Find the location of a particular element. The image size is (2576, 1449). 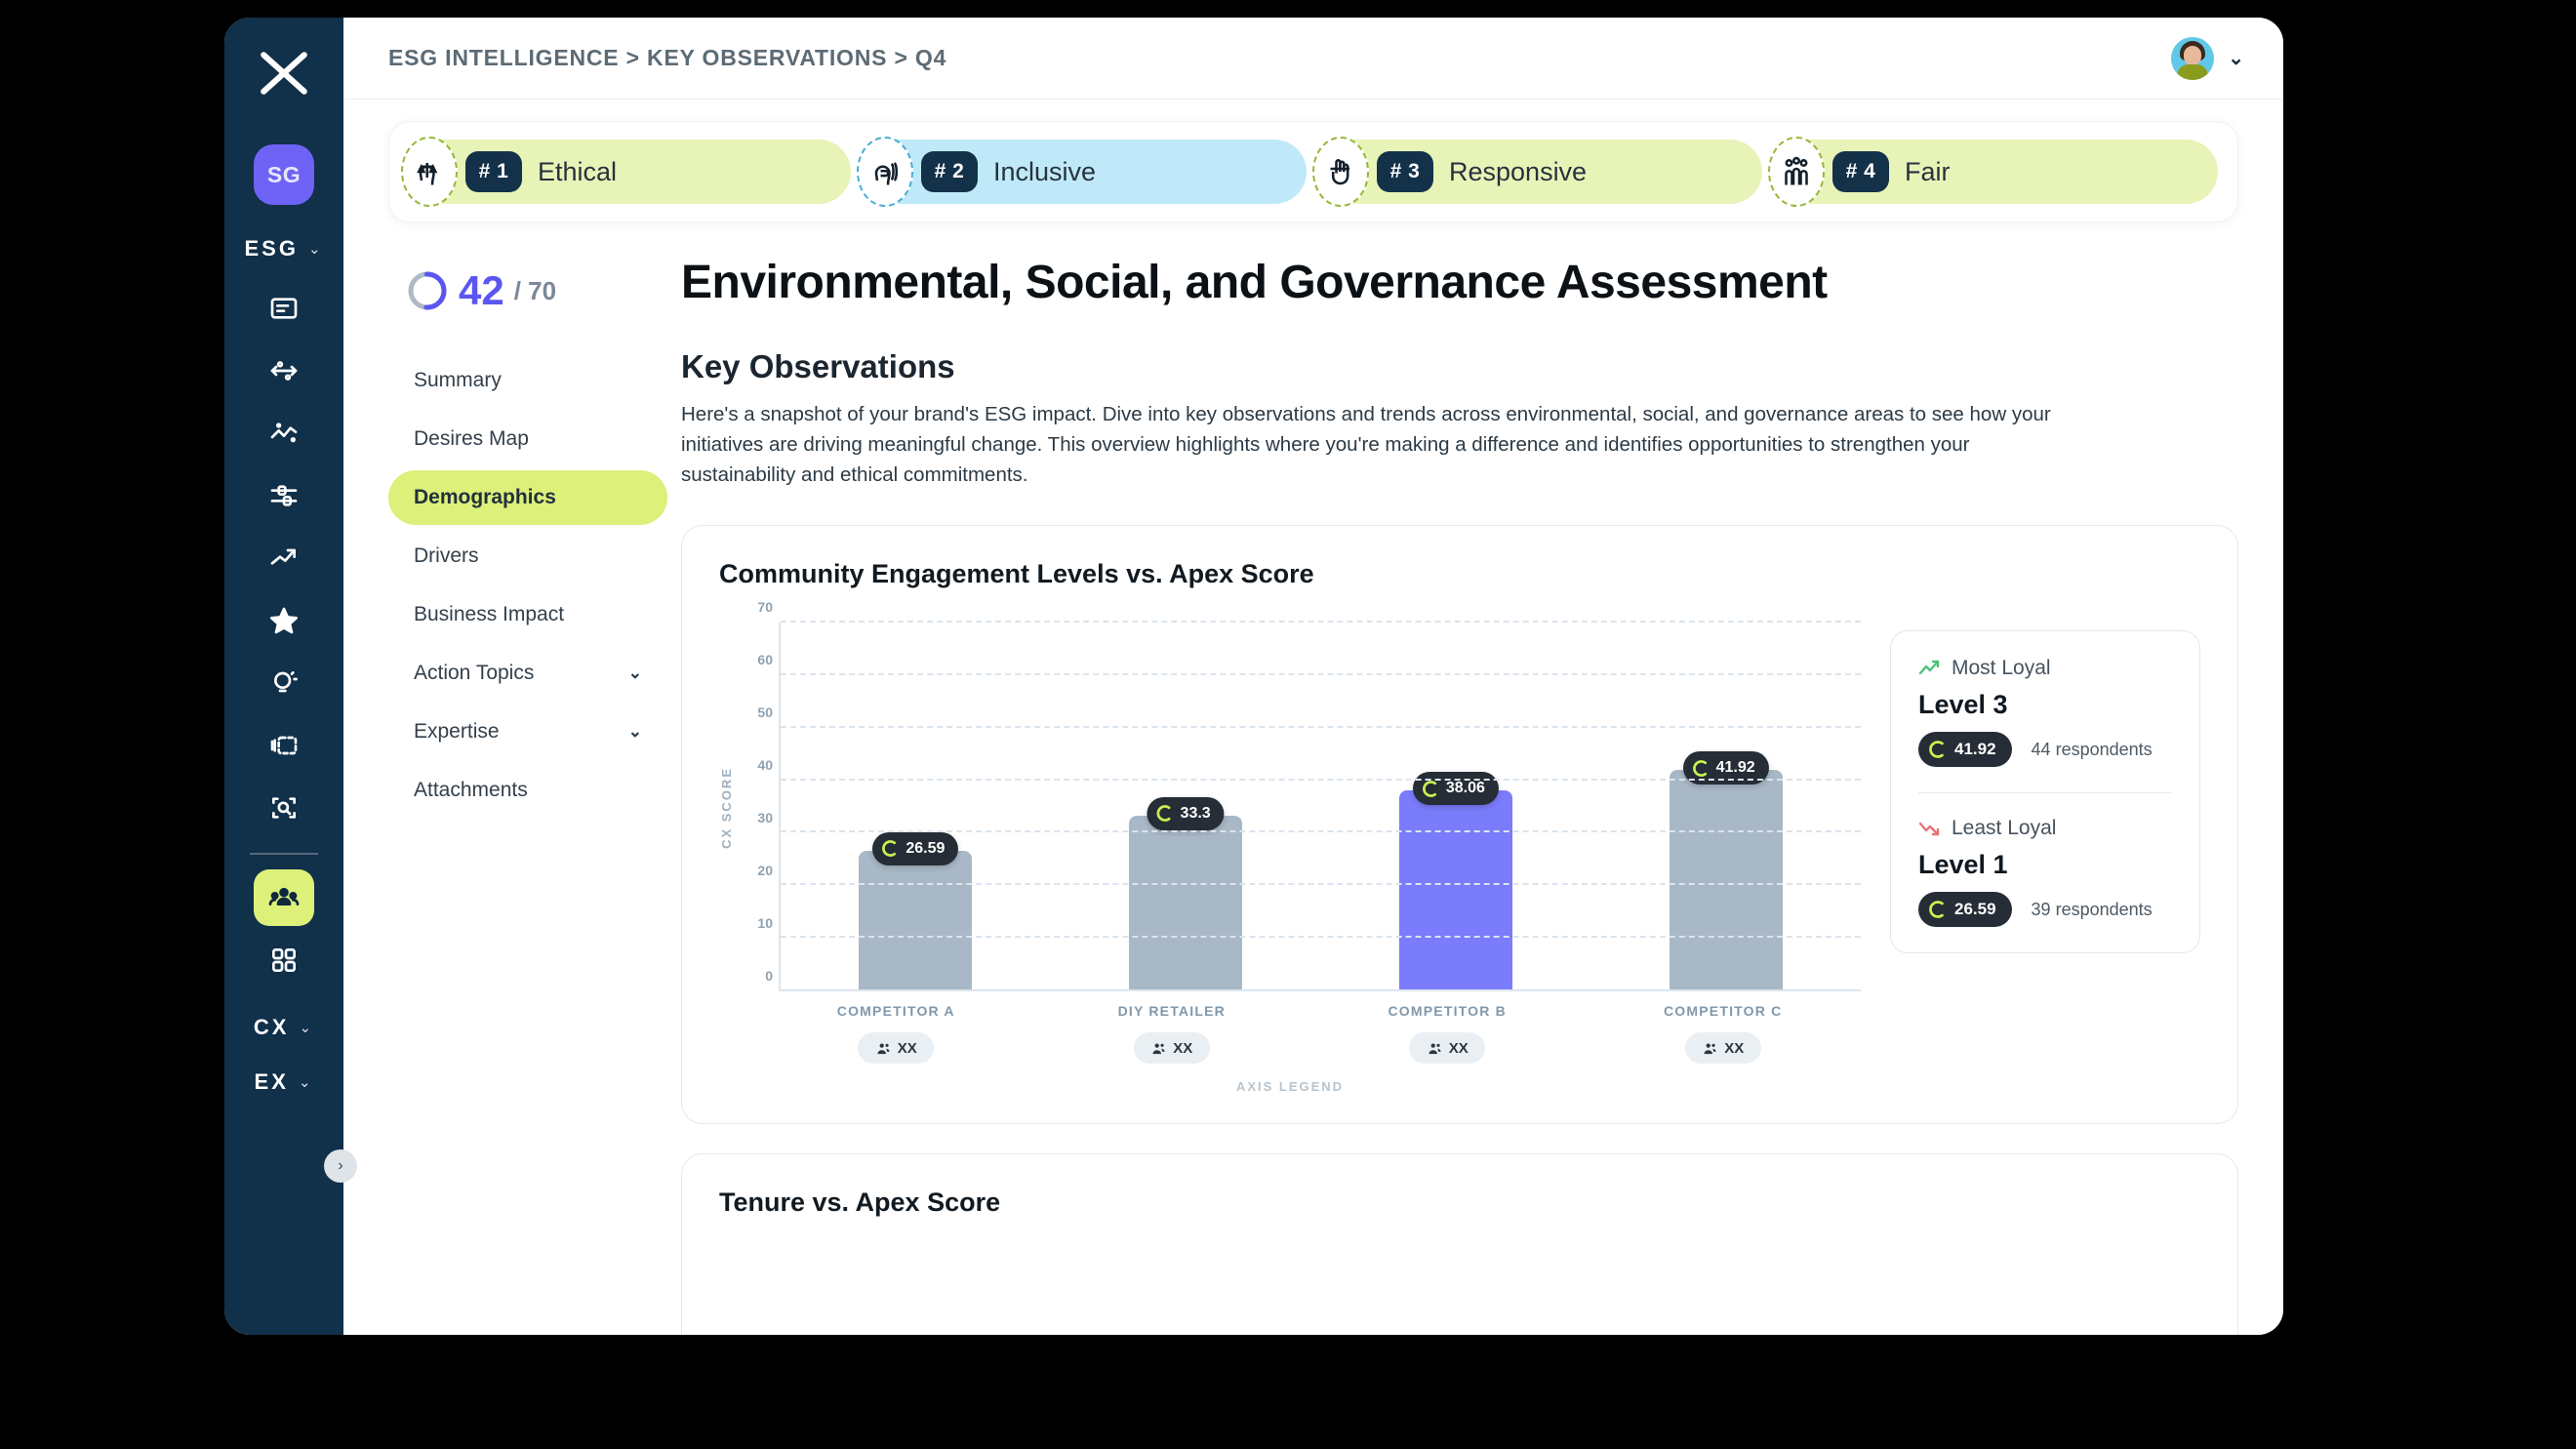

bar-value: 26.59 is located at coordinates (926, 848).